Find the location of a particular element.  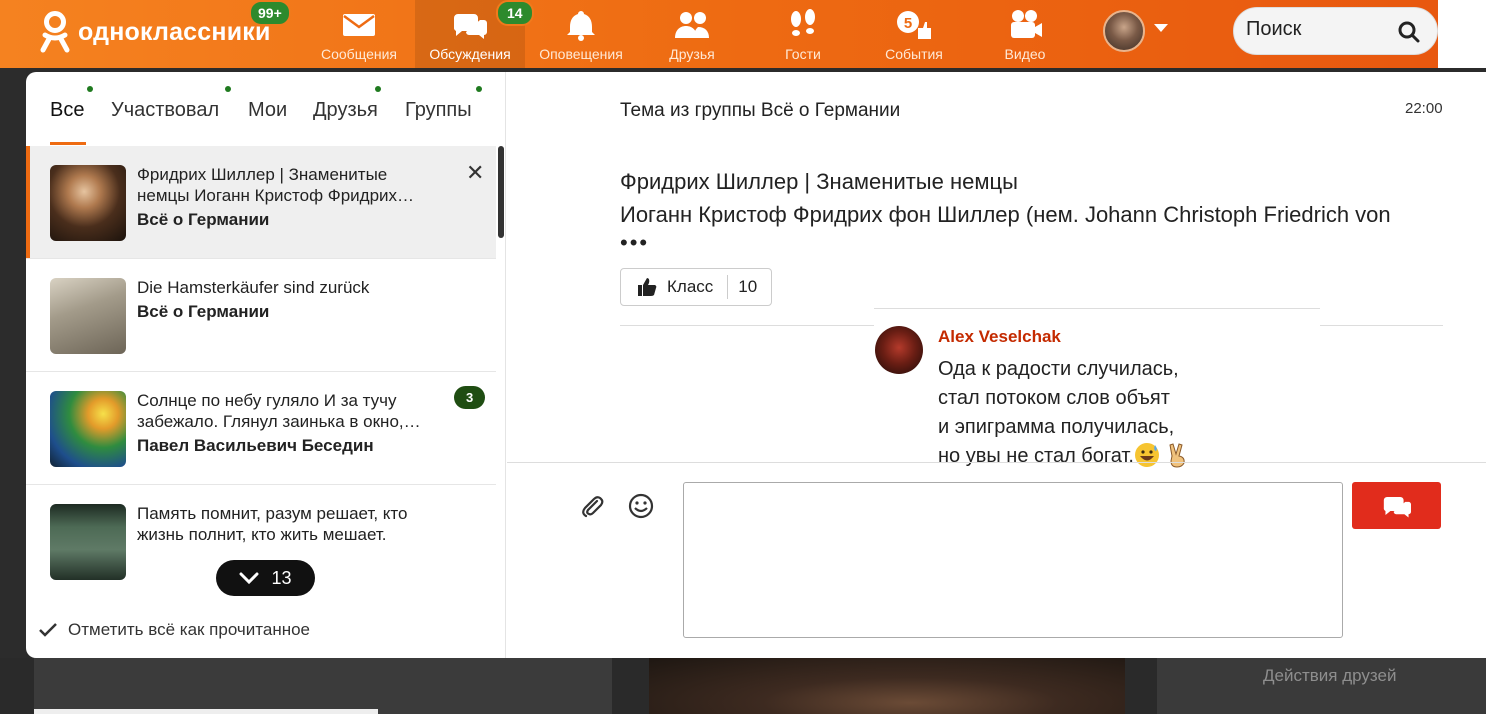

nav-video: Видео is located at coordinates (1025, 34).